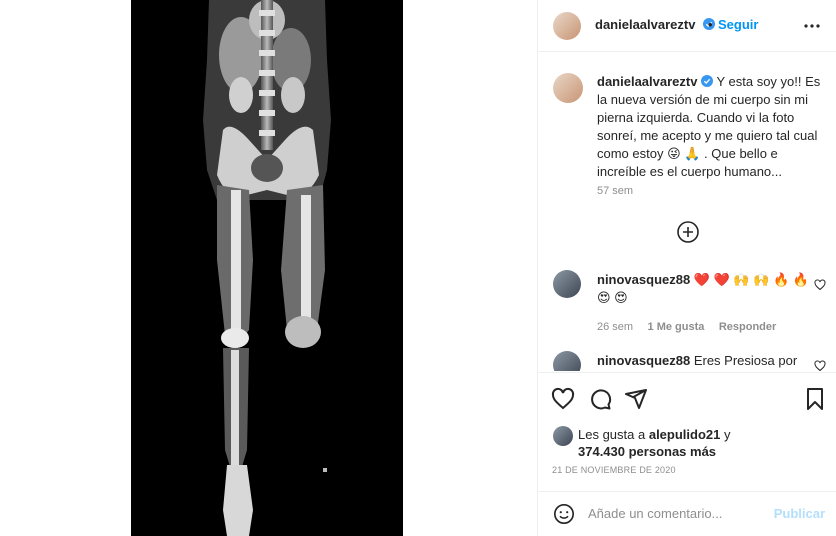 The width and height of the screenshot is (836, 536). Describe the element at coordinates (738, 24) in the screenshot. I see `follow-button: Seguir` at that location.